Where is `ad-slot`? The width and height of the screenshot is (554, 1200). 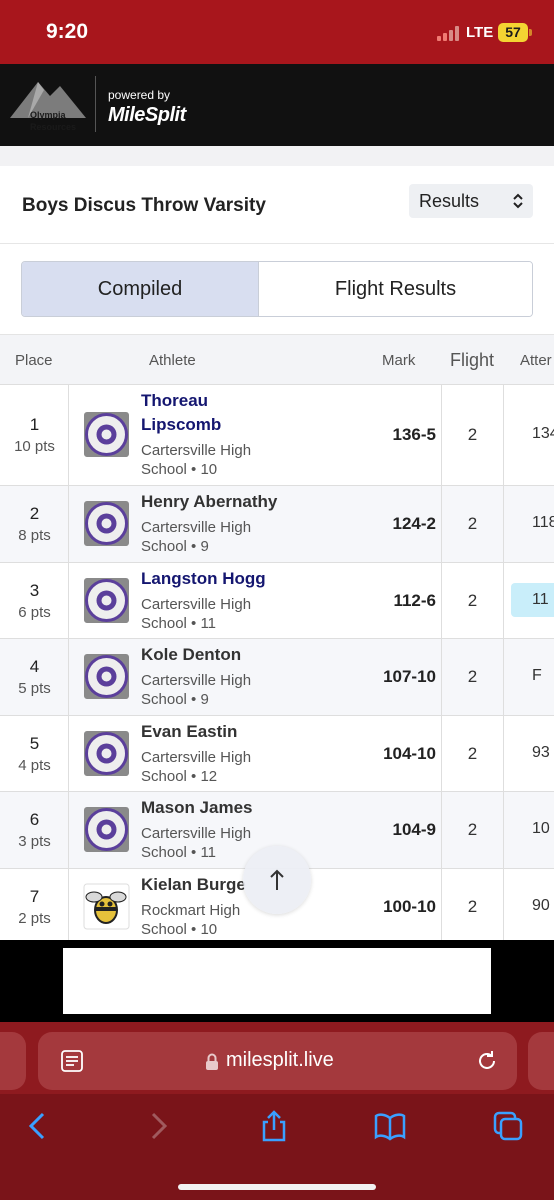
ad-slot is located at coordinates (277, 981).